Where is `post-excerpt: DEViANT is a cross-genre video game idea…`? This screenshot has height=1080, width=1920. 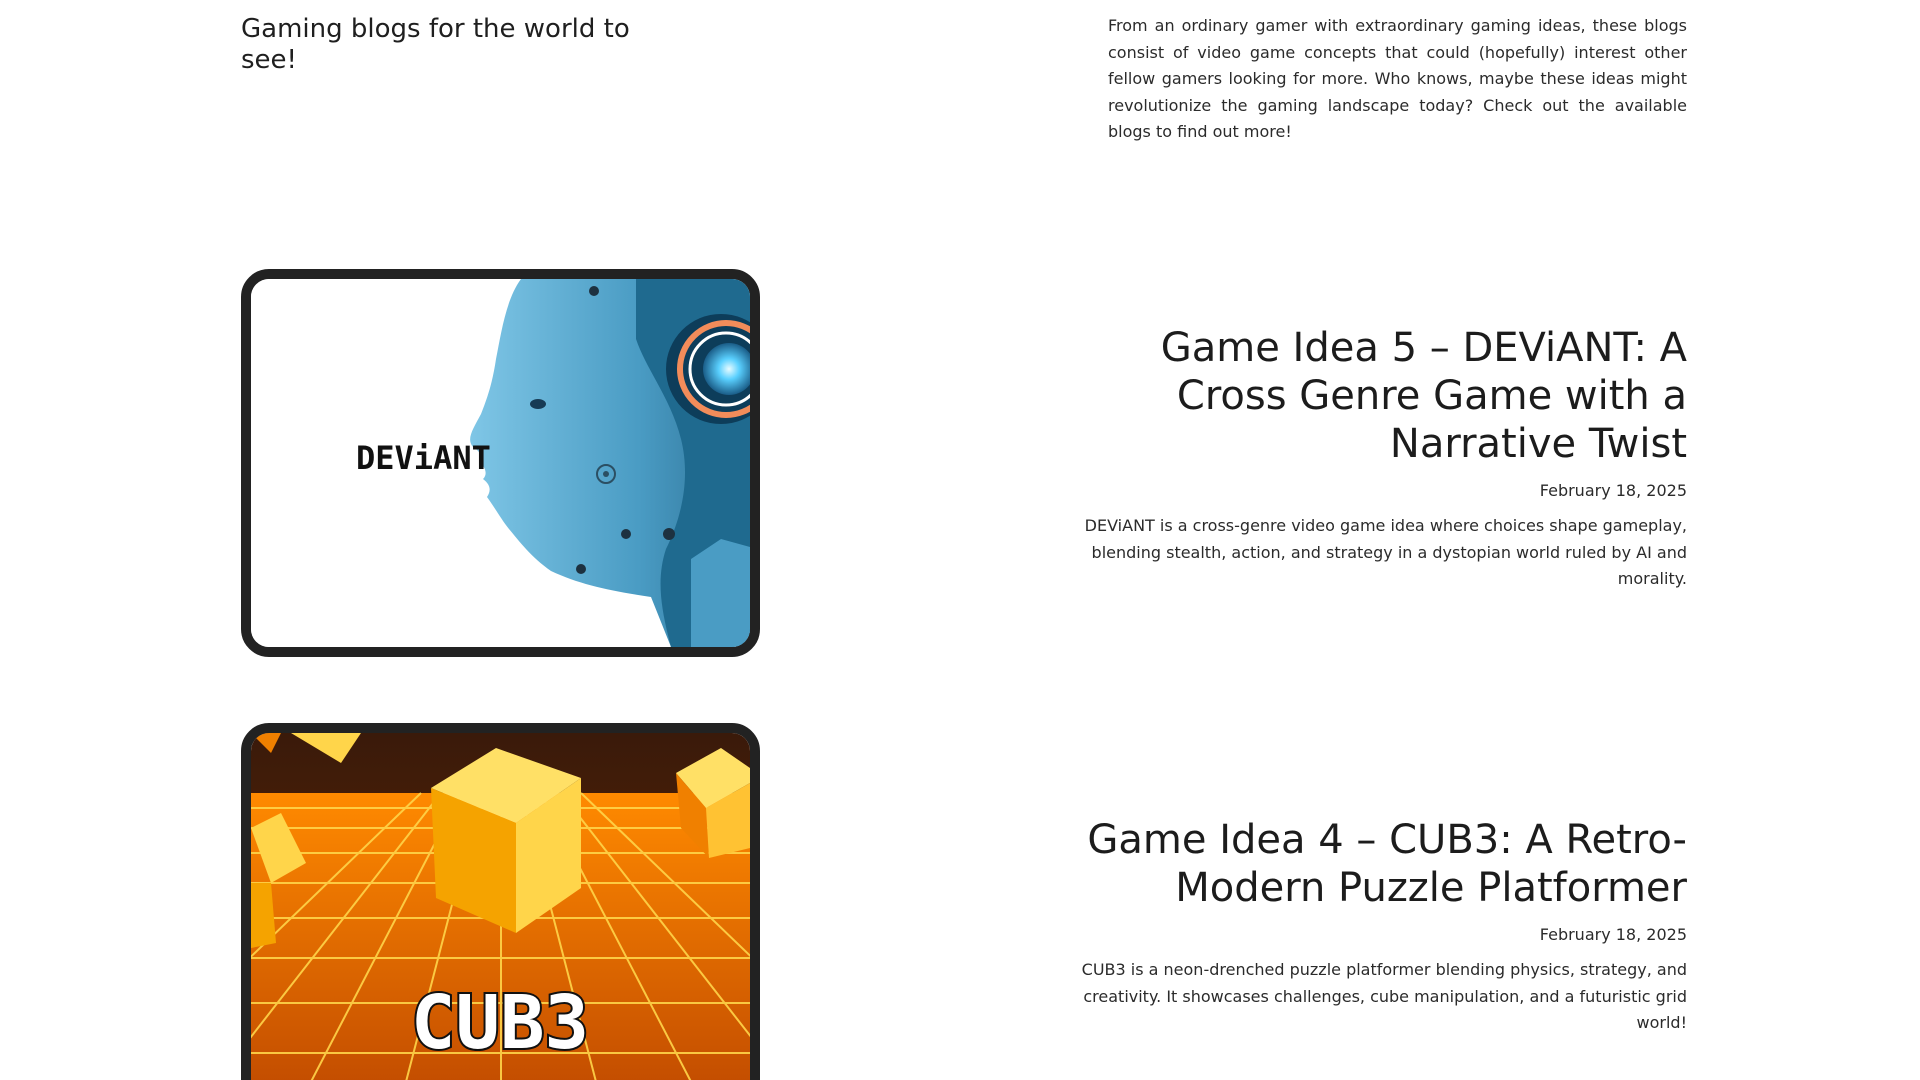 post-excerpt: DEViANT is a cross-genre video game idea… is located at coordinates (1385, 552).